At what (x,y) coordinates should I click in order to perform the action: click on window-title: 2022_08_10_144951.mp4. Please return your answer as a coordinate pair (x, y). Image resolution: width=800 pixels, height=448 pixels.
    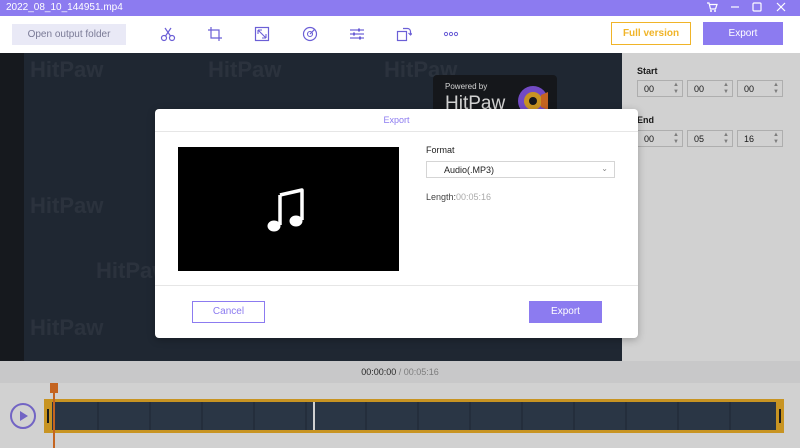
    Looking at the image, I should click on (64, 7).